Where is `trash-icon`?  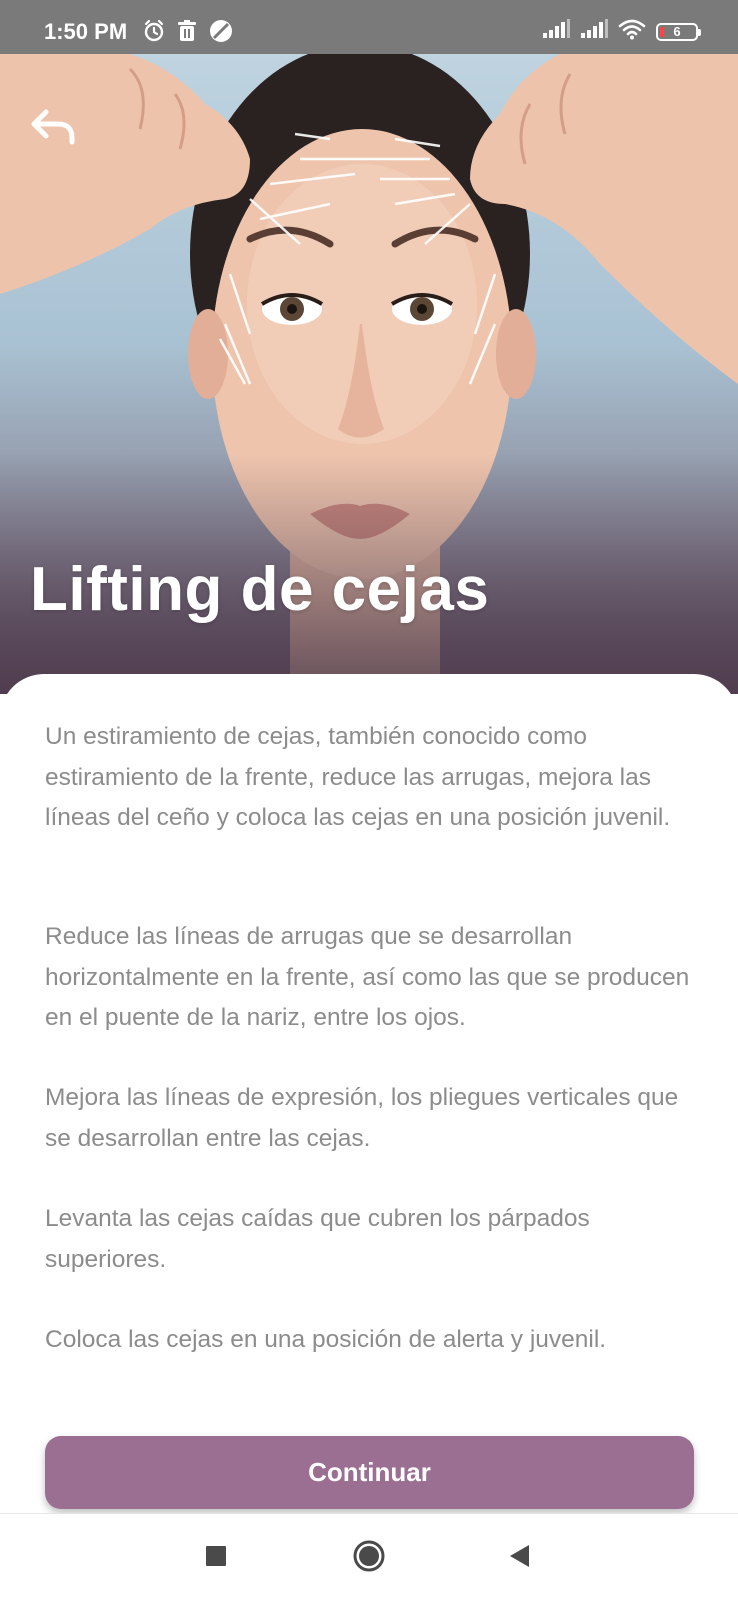
trash-icon is located at coordinates (187, 33).